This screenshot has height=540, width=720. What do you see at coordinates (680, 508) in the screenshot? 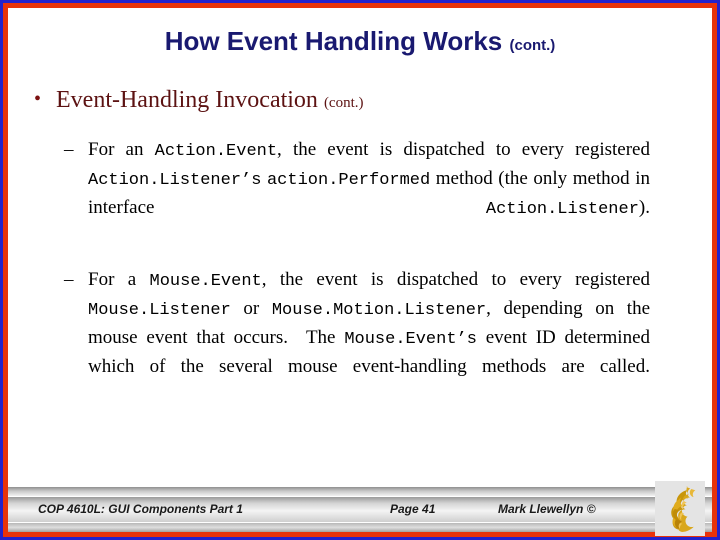
I see `ucf-pegasus-logo-icon` at bounding box center [680, 508].